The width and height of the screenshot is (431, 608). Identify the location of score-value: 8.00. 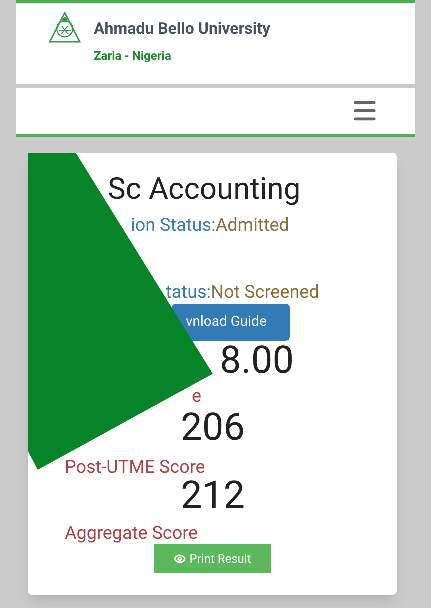
(257, 361).